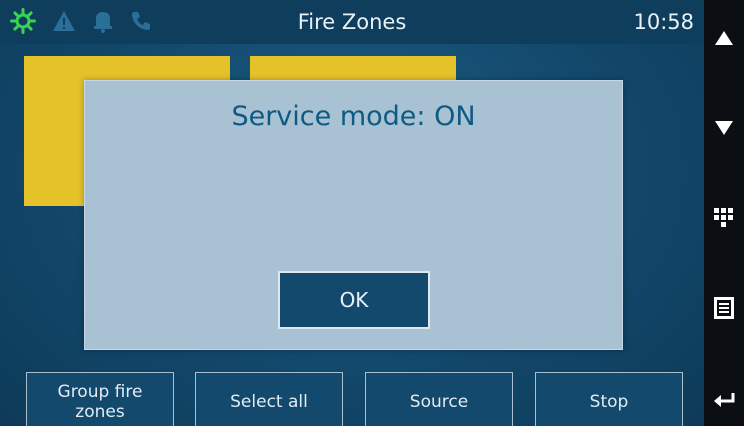  I want to click on group-fire-zones-label: Group fire zones, so click(100, 402).